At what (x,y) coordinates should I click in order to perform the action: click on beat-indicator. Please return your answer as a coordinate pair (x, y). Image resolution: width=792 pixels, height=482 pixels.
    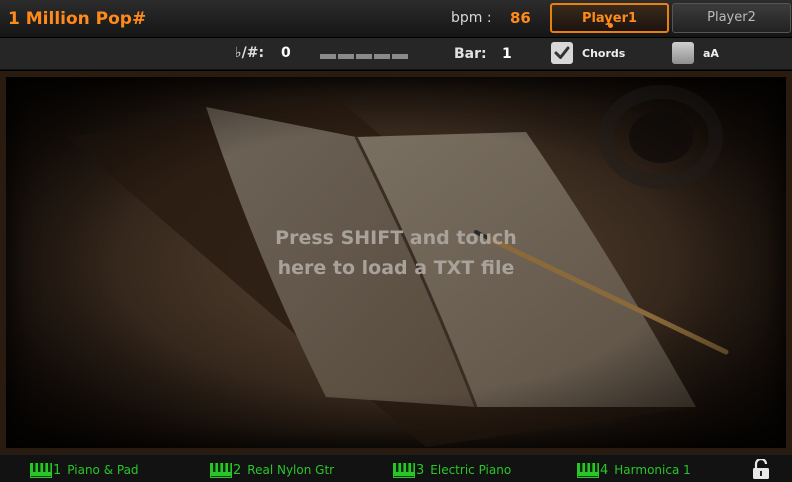
    Looking at the image, I should click on (364, 56).